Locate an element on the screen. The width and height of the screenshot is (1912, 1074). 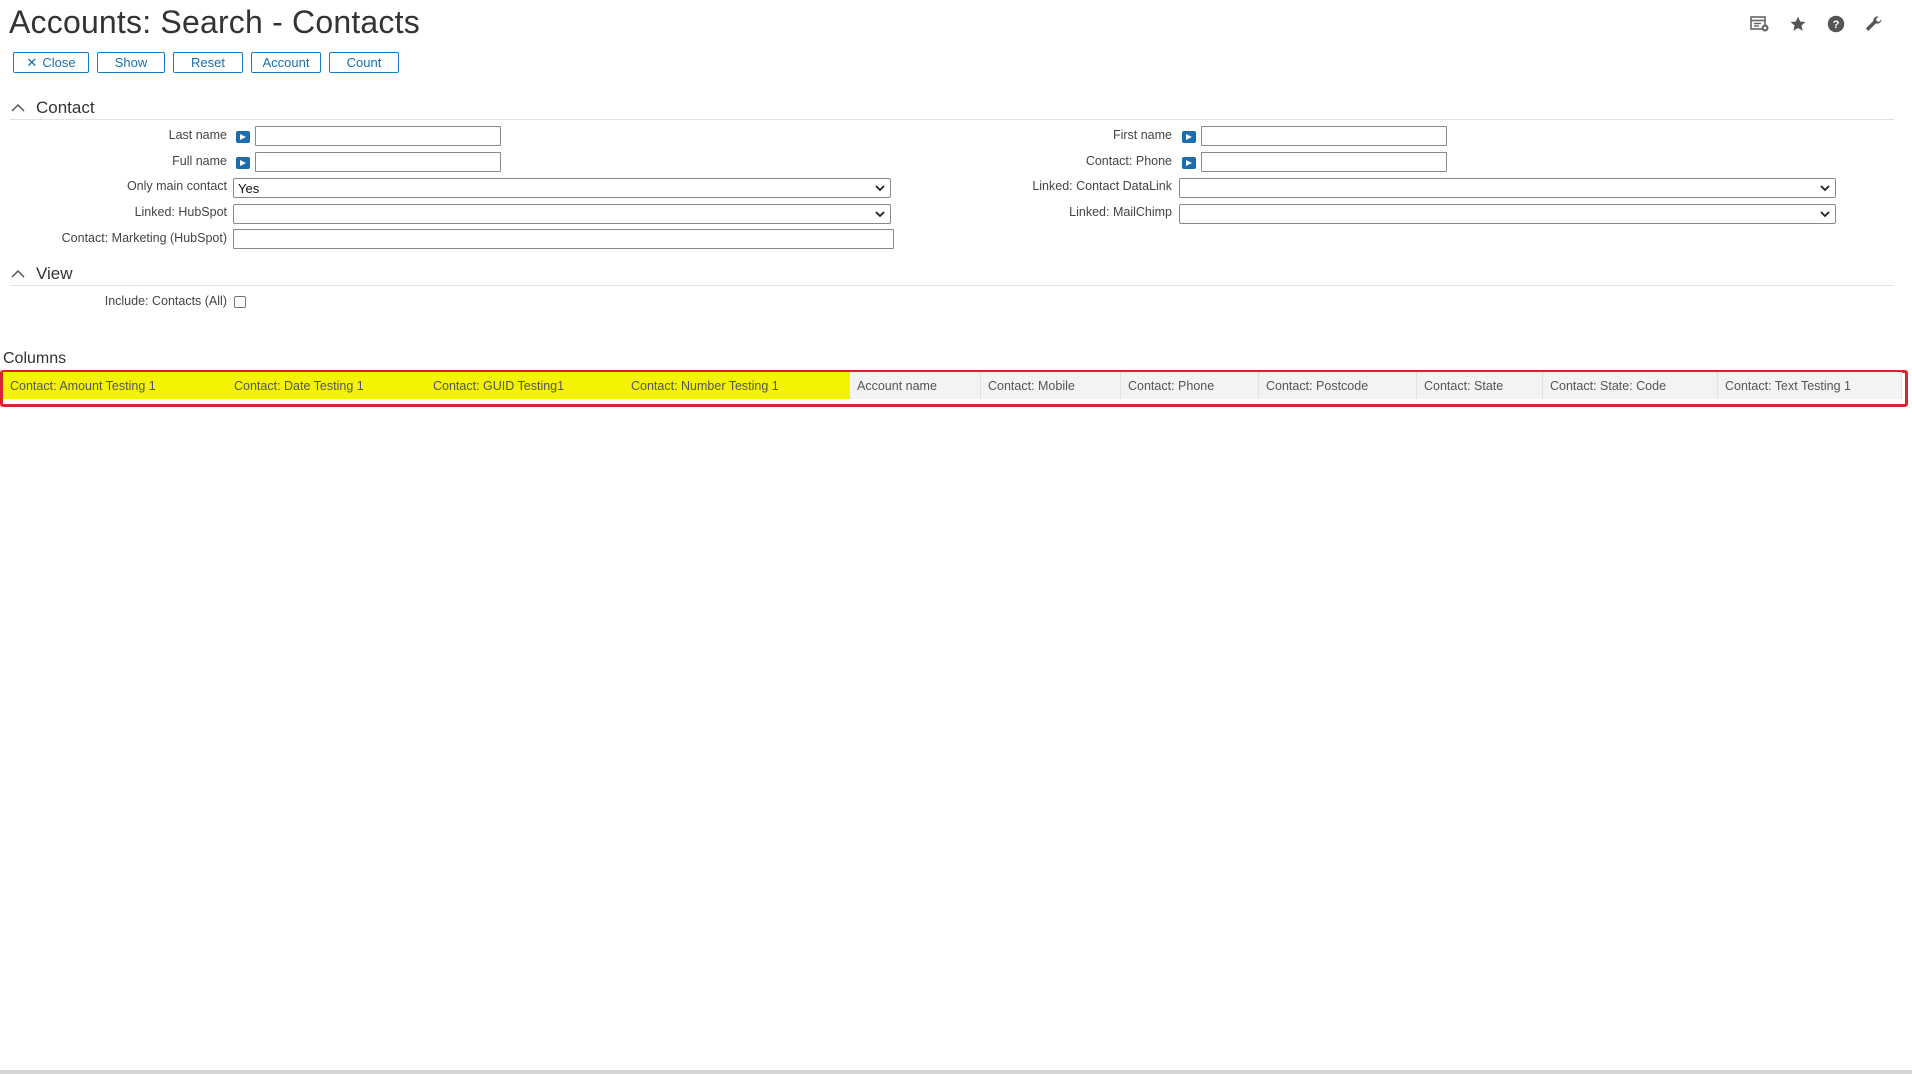
view-section-header: View is located at coordinates (952, 274).